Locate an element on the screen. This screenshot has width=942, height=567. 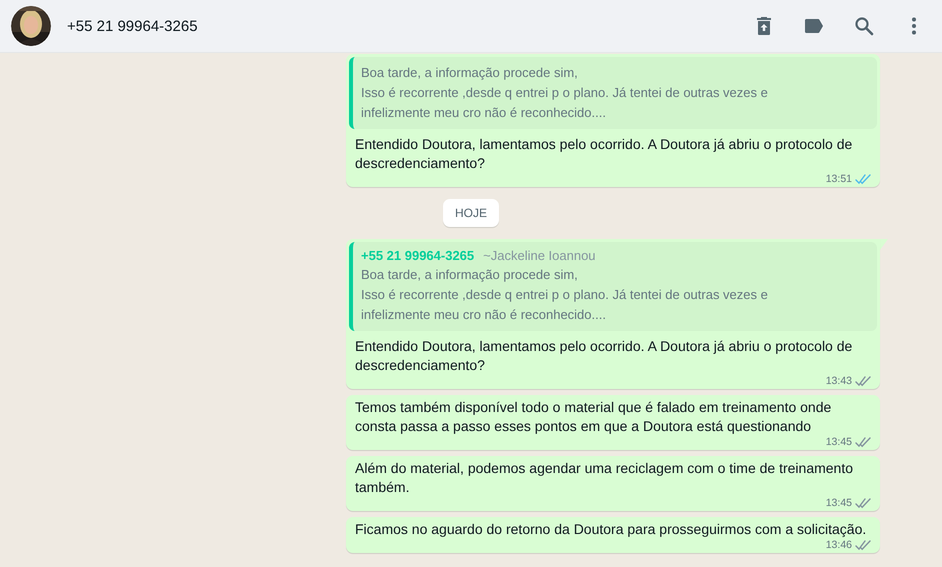
date-label: HOJE is located at coordinates (470, 213).